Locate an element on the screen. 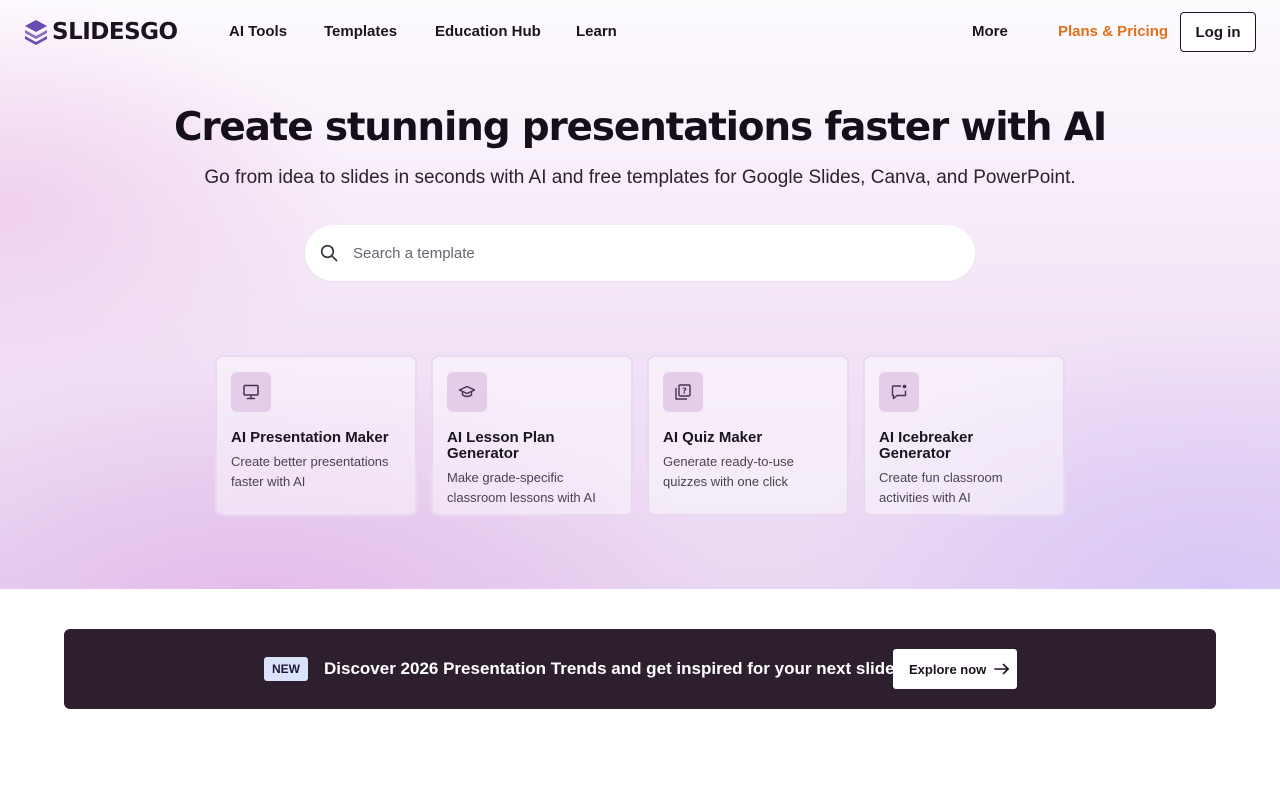 The image size is (1280, 800). presentation-icon is located at coordinates (251, 392).